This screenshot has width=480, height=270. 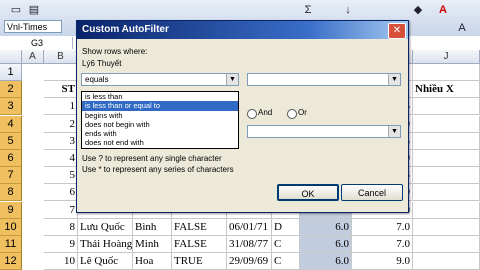 What do you see at coordinates (11, 210) in the screenshot?
I see `row-header: 9` at bounding box center [11, 210].